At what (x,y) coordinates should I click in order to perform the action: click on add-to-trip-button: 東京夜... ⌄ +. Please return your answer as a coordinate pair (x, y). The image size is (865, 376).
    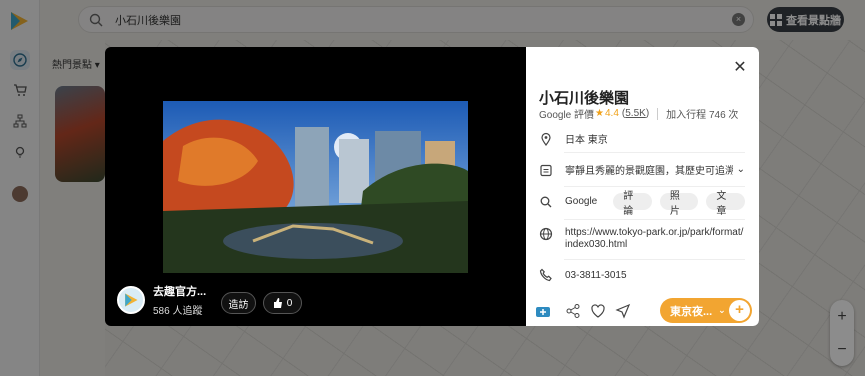
    Looking at the image, I should click on (706, 310).